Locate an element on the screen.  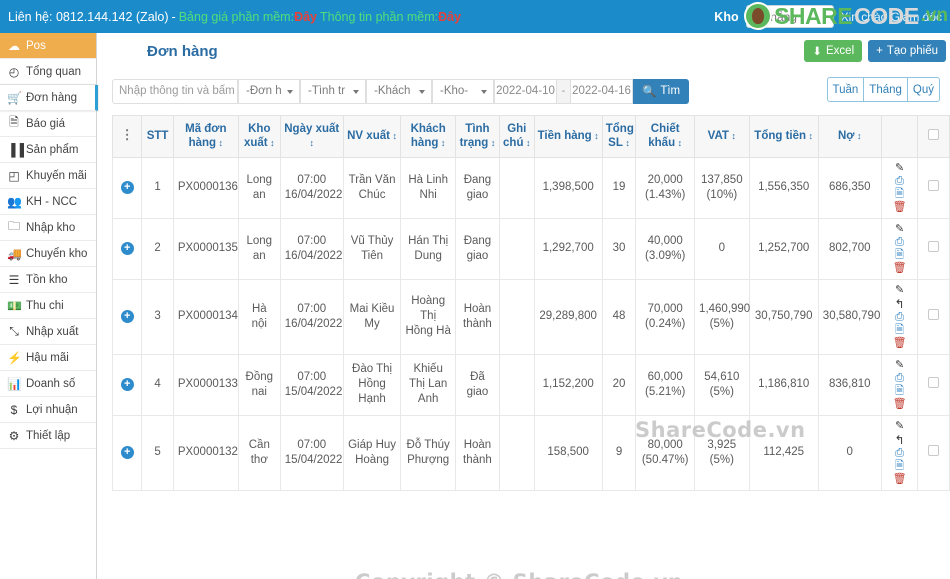
search-input: Nhập thông tin và bấm tìm is located at coordinates (175, 91).